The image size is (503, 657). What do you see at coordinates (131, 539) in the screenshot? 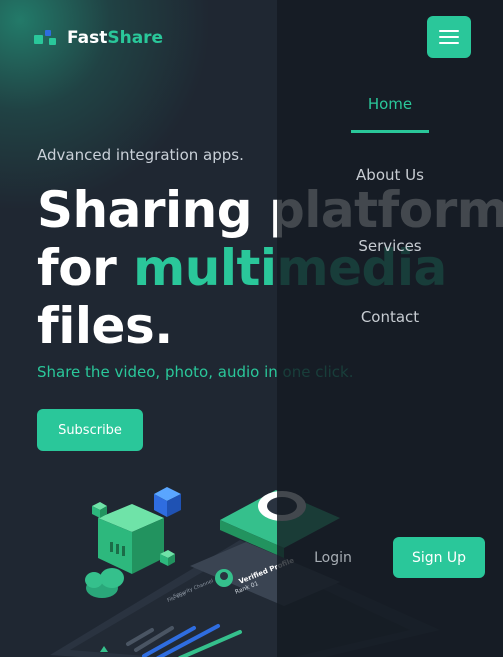
I see `green-cube-icon` at bounding box center [131, 539].